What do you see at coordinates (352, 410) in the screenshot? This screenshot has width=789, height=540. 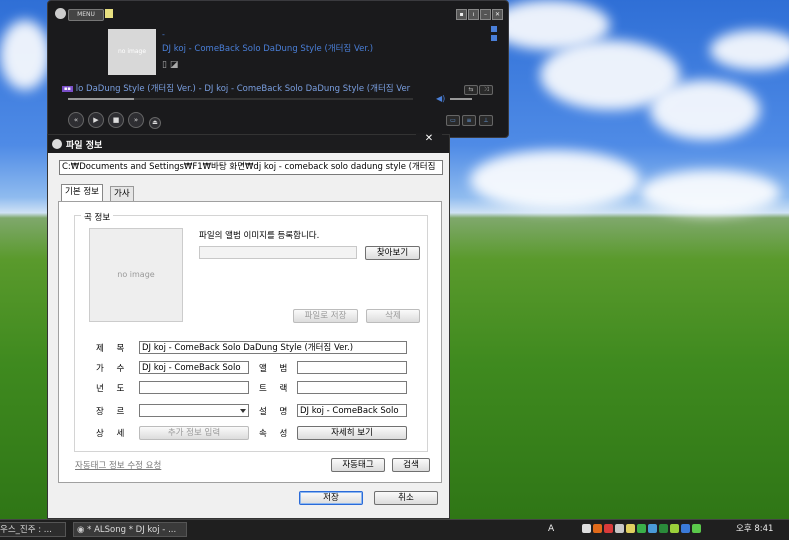 I see `comment-field: DJ koj - ComeBack Solo` at bounding box center [352, 410].